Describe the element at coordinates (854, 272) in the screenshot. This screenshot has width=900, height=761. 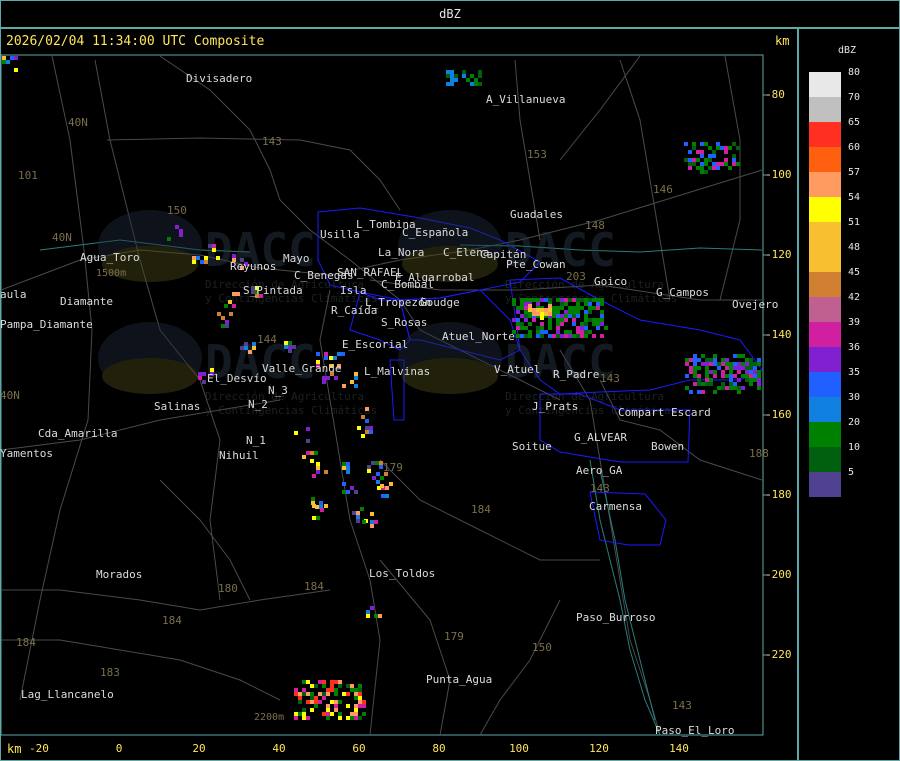
I see `legend-label: 45` at that location.